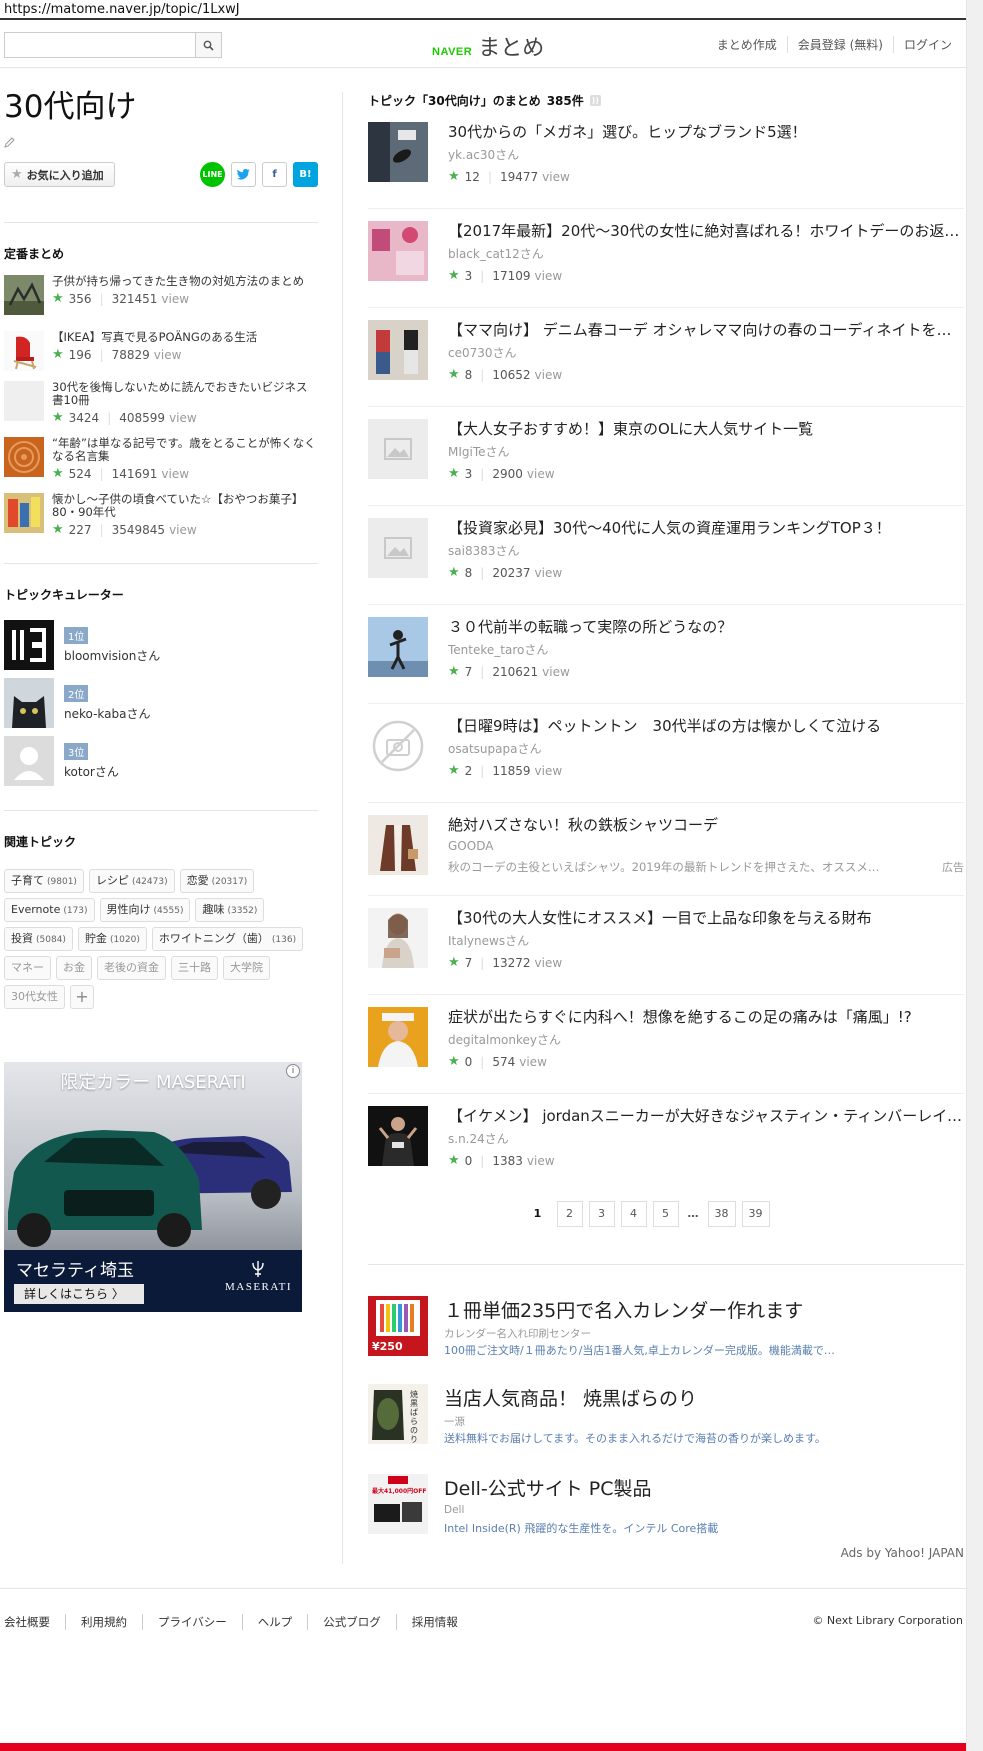 This screenshot has width=983, height=1751. I want to click on teiban-title: “年齢”は単なる記号です。歳をとることが怖くなくなる名言集, so click(184, 449).